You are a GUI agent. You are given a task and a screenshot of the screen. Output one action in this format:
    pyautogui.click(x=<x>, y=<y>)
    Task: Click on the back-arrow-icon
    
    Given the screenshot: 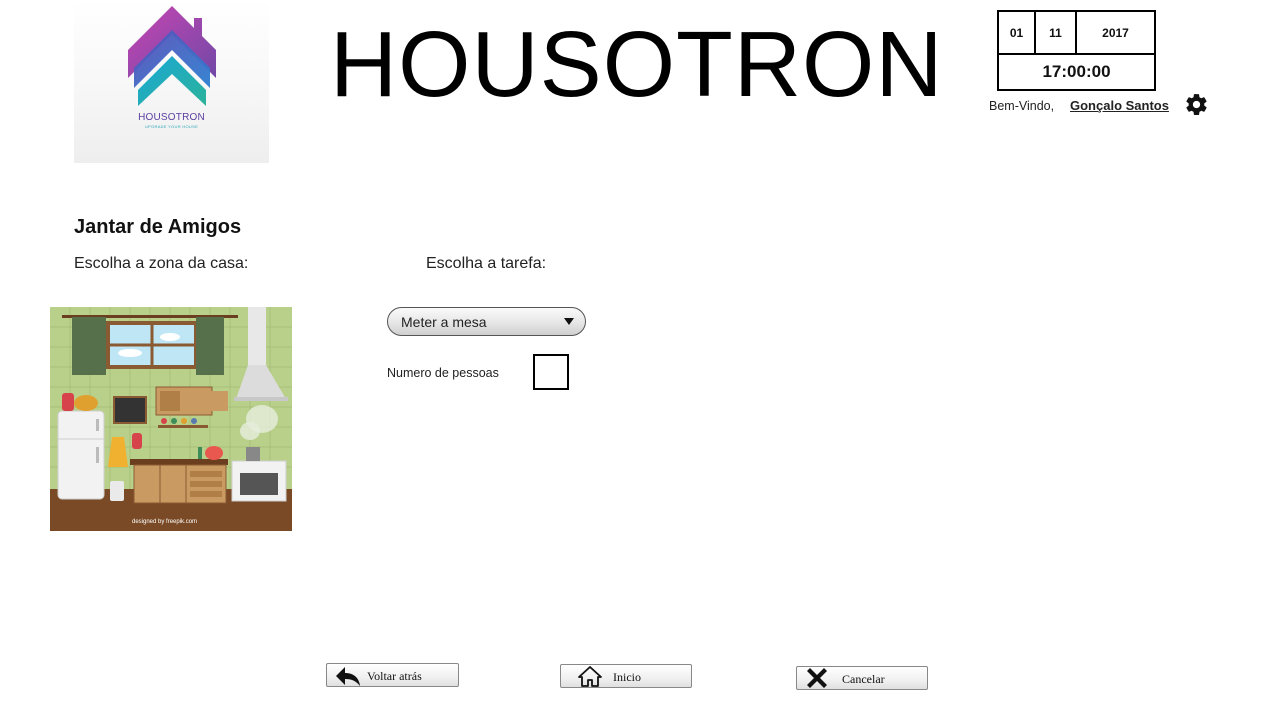 What is the action you would take?
    pyautogui.click(x=348, y=676)
    